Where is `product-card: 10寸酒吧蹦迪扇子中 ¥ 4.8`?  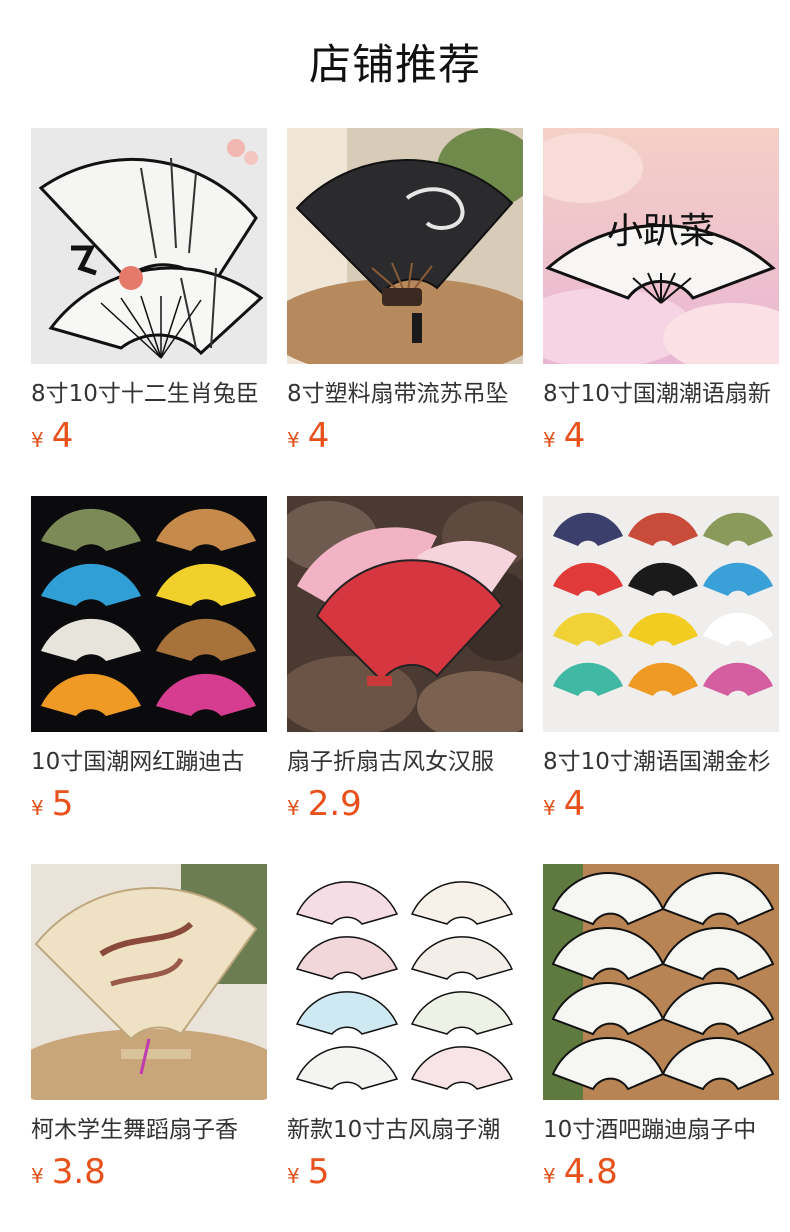
product-card: 10寸酒吧蹦迪扇子中 ¥ 4.8 is located at coordinates (661, 1048).